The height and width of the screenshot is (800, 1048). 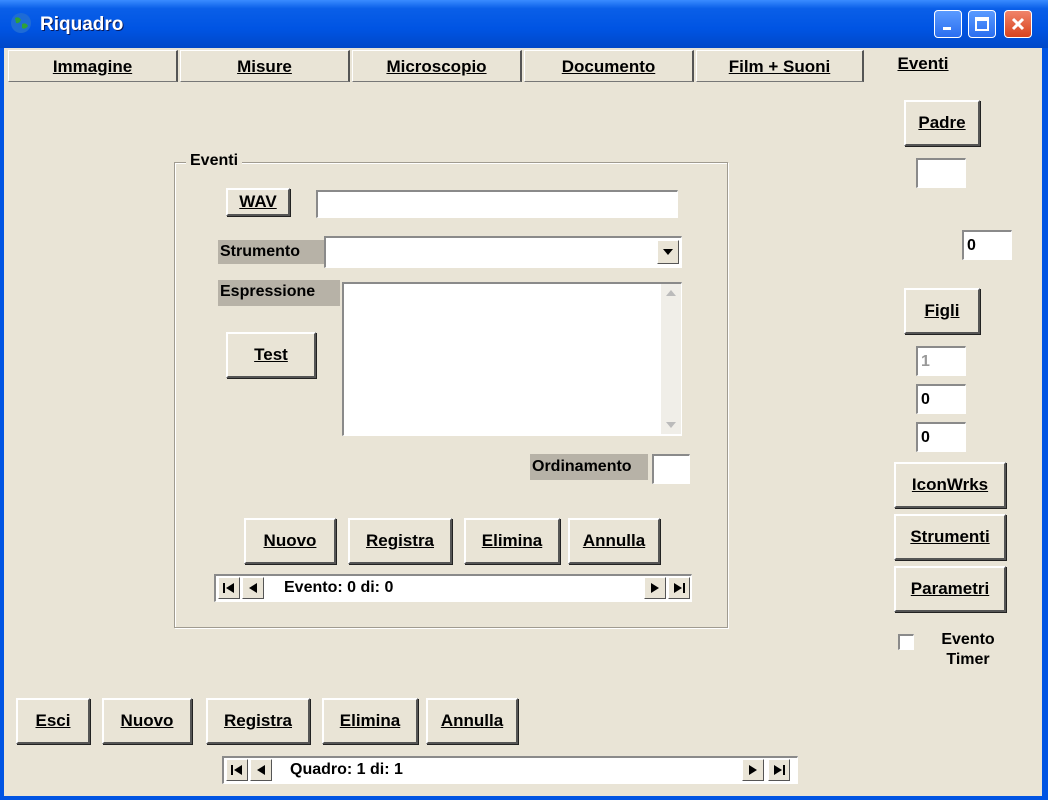 What do you see at coordinates (265, 66) in the screenshot?
I see `tab-misure: Misure` at bounding box center [265, 66].